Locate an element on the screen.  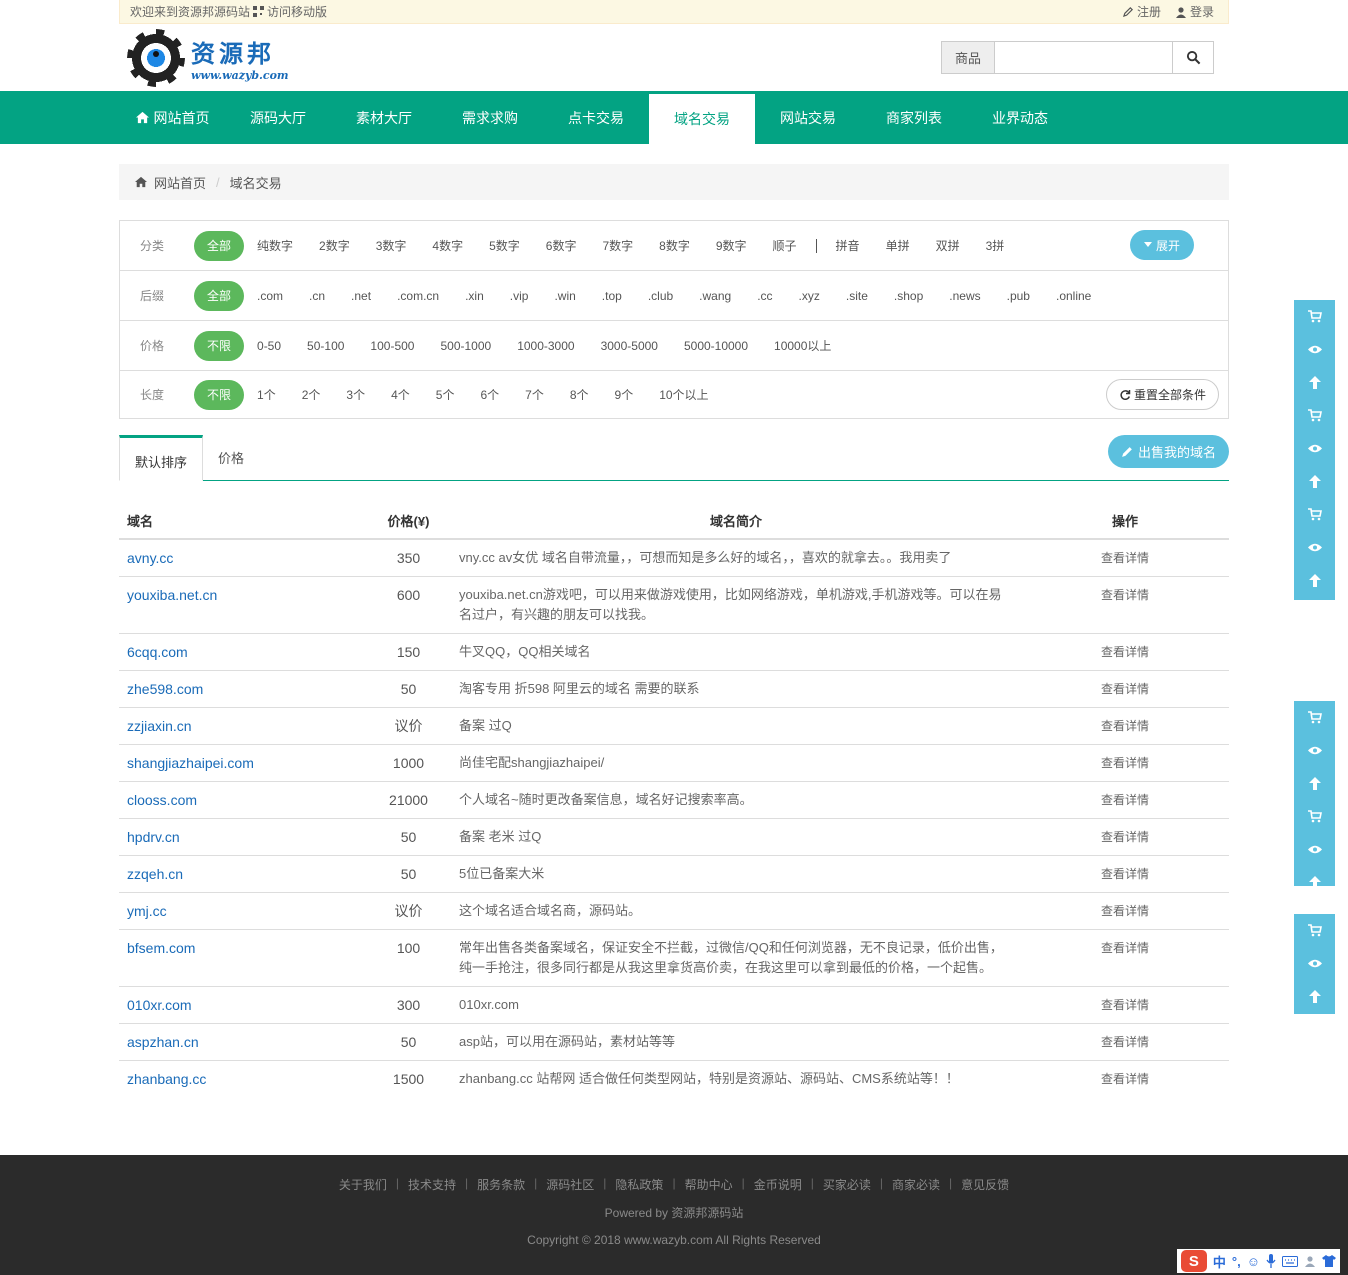
footer-link: 源码社区 is located at coordinates (570, 1184).